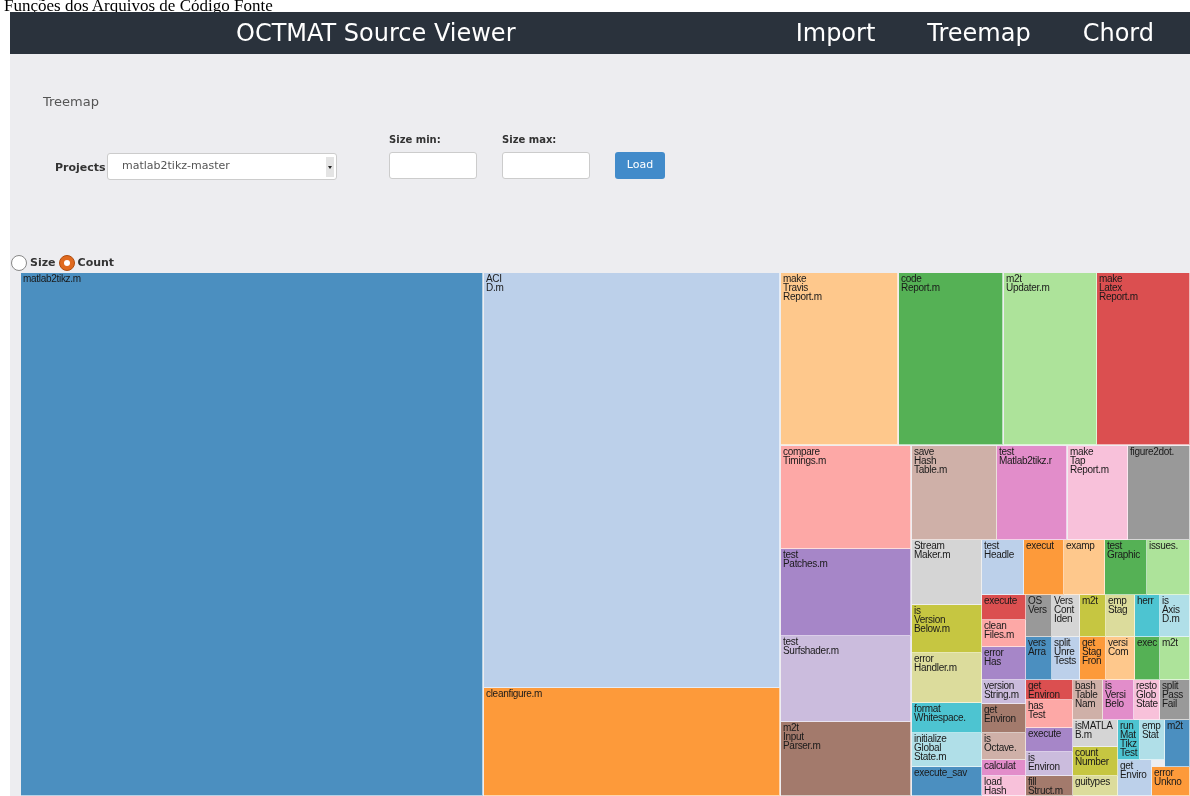  Describe the element at coordinates (1004, 663) in the screenshot. I see `treemap-cell: error Has` at that location.